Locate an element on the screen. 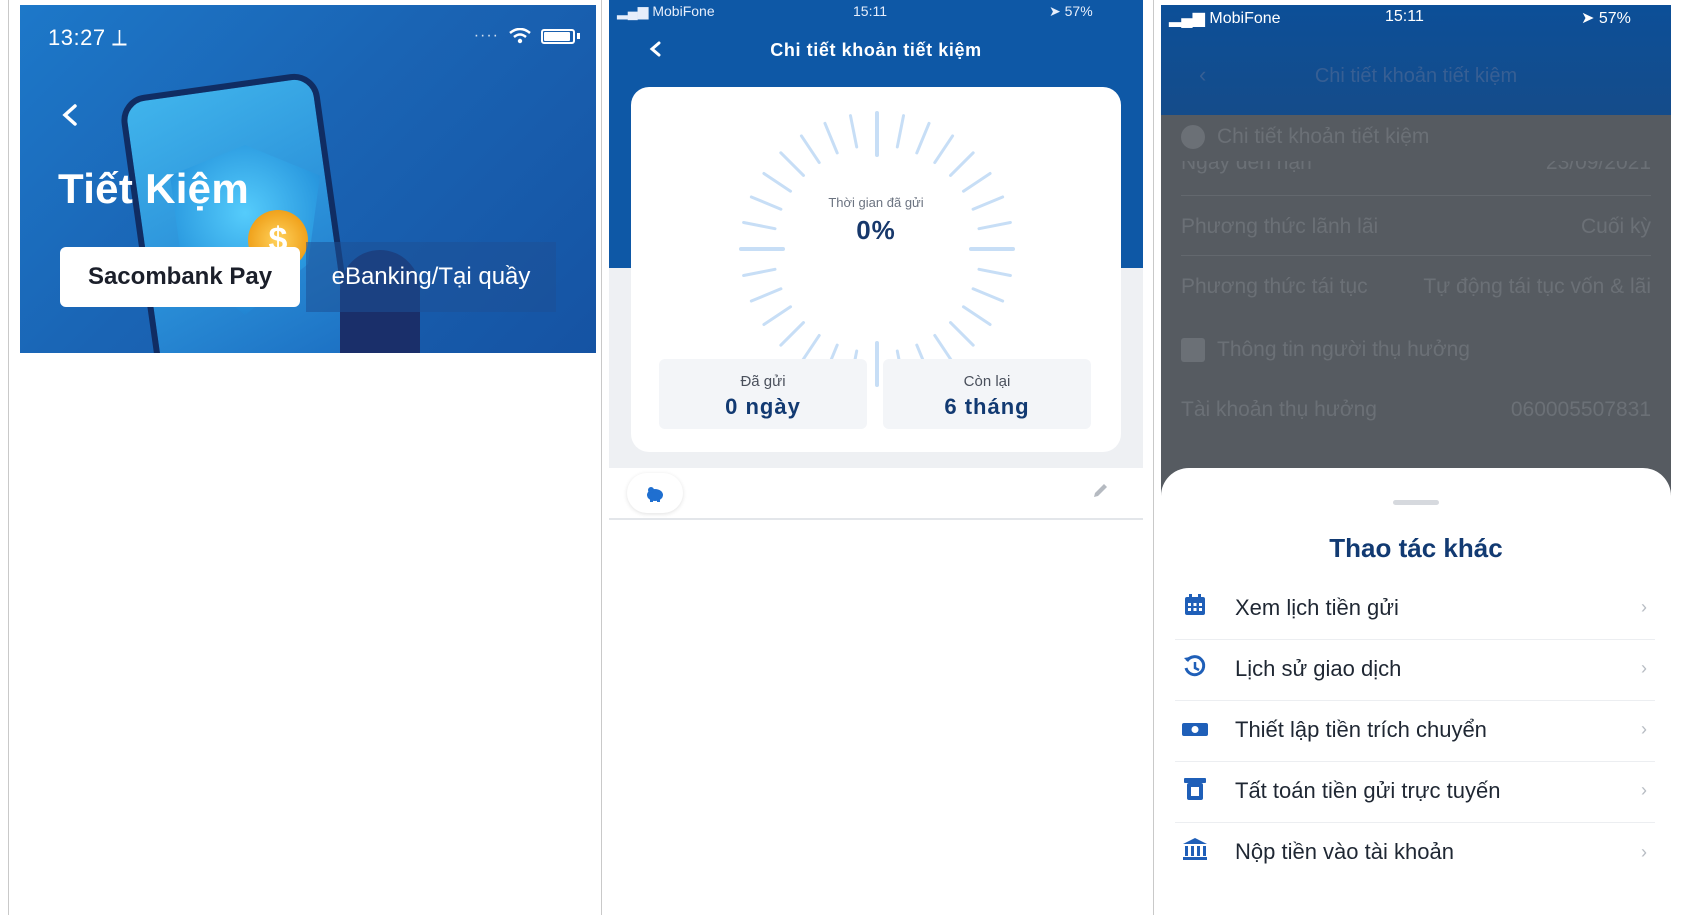  stat-remaining: Còn lại 6 tháng is located at coordinates (987, 394).